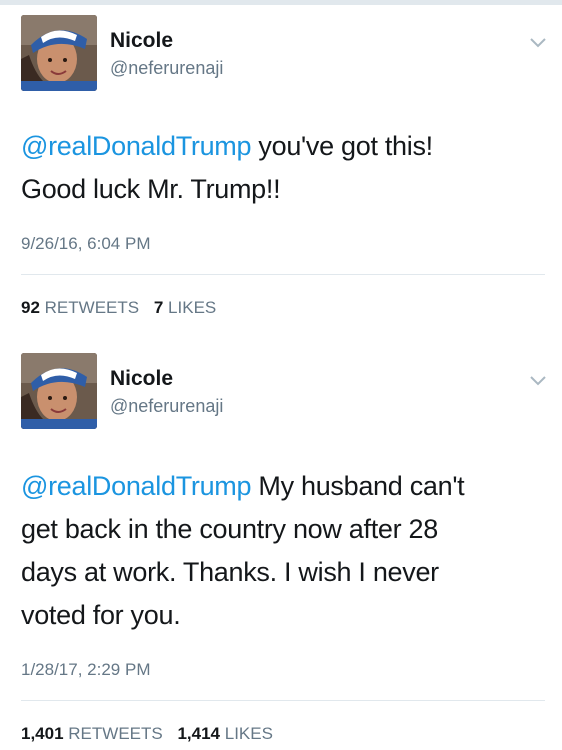 The width and height of the screenshot is (562, 750). Describe the element at coordinates (230, 572) in the screenshot. I see `tweet-text-line: days at work. Thanks. I wish I never` at that location.